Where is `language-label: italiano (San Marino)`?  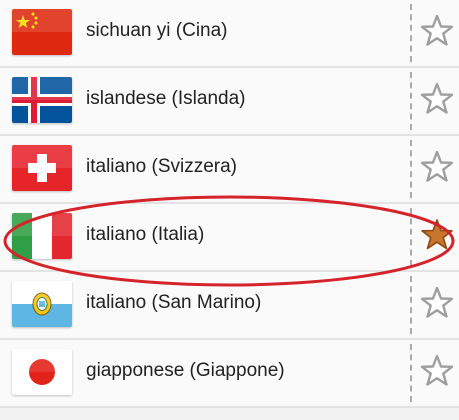 language-label: italiano (San Marino) is located at coordinates (174, 302).